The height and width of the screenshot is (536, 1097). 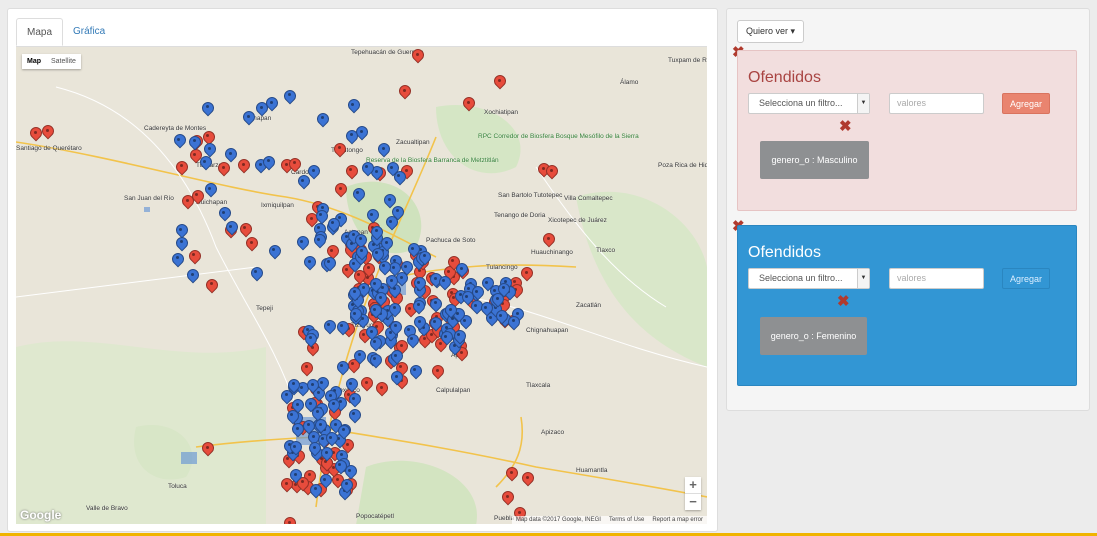 What do you see at coordinates (809, 278) in the screenshot?
I see `filter-select: Selecciona un filtro... ▼` at bounding box center [809, 278].